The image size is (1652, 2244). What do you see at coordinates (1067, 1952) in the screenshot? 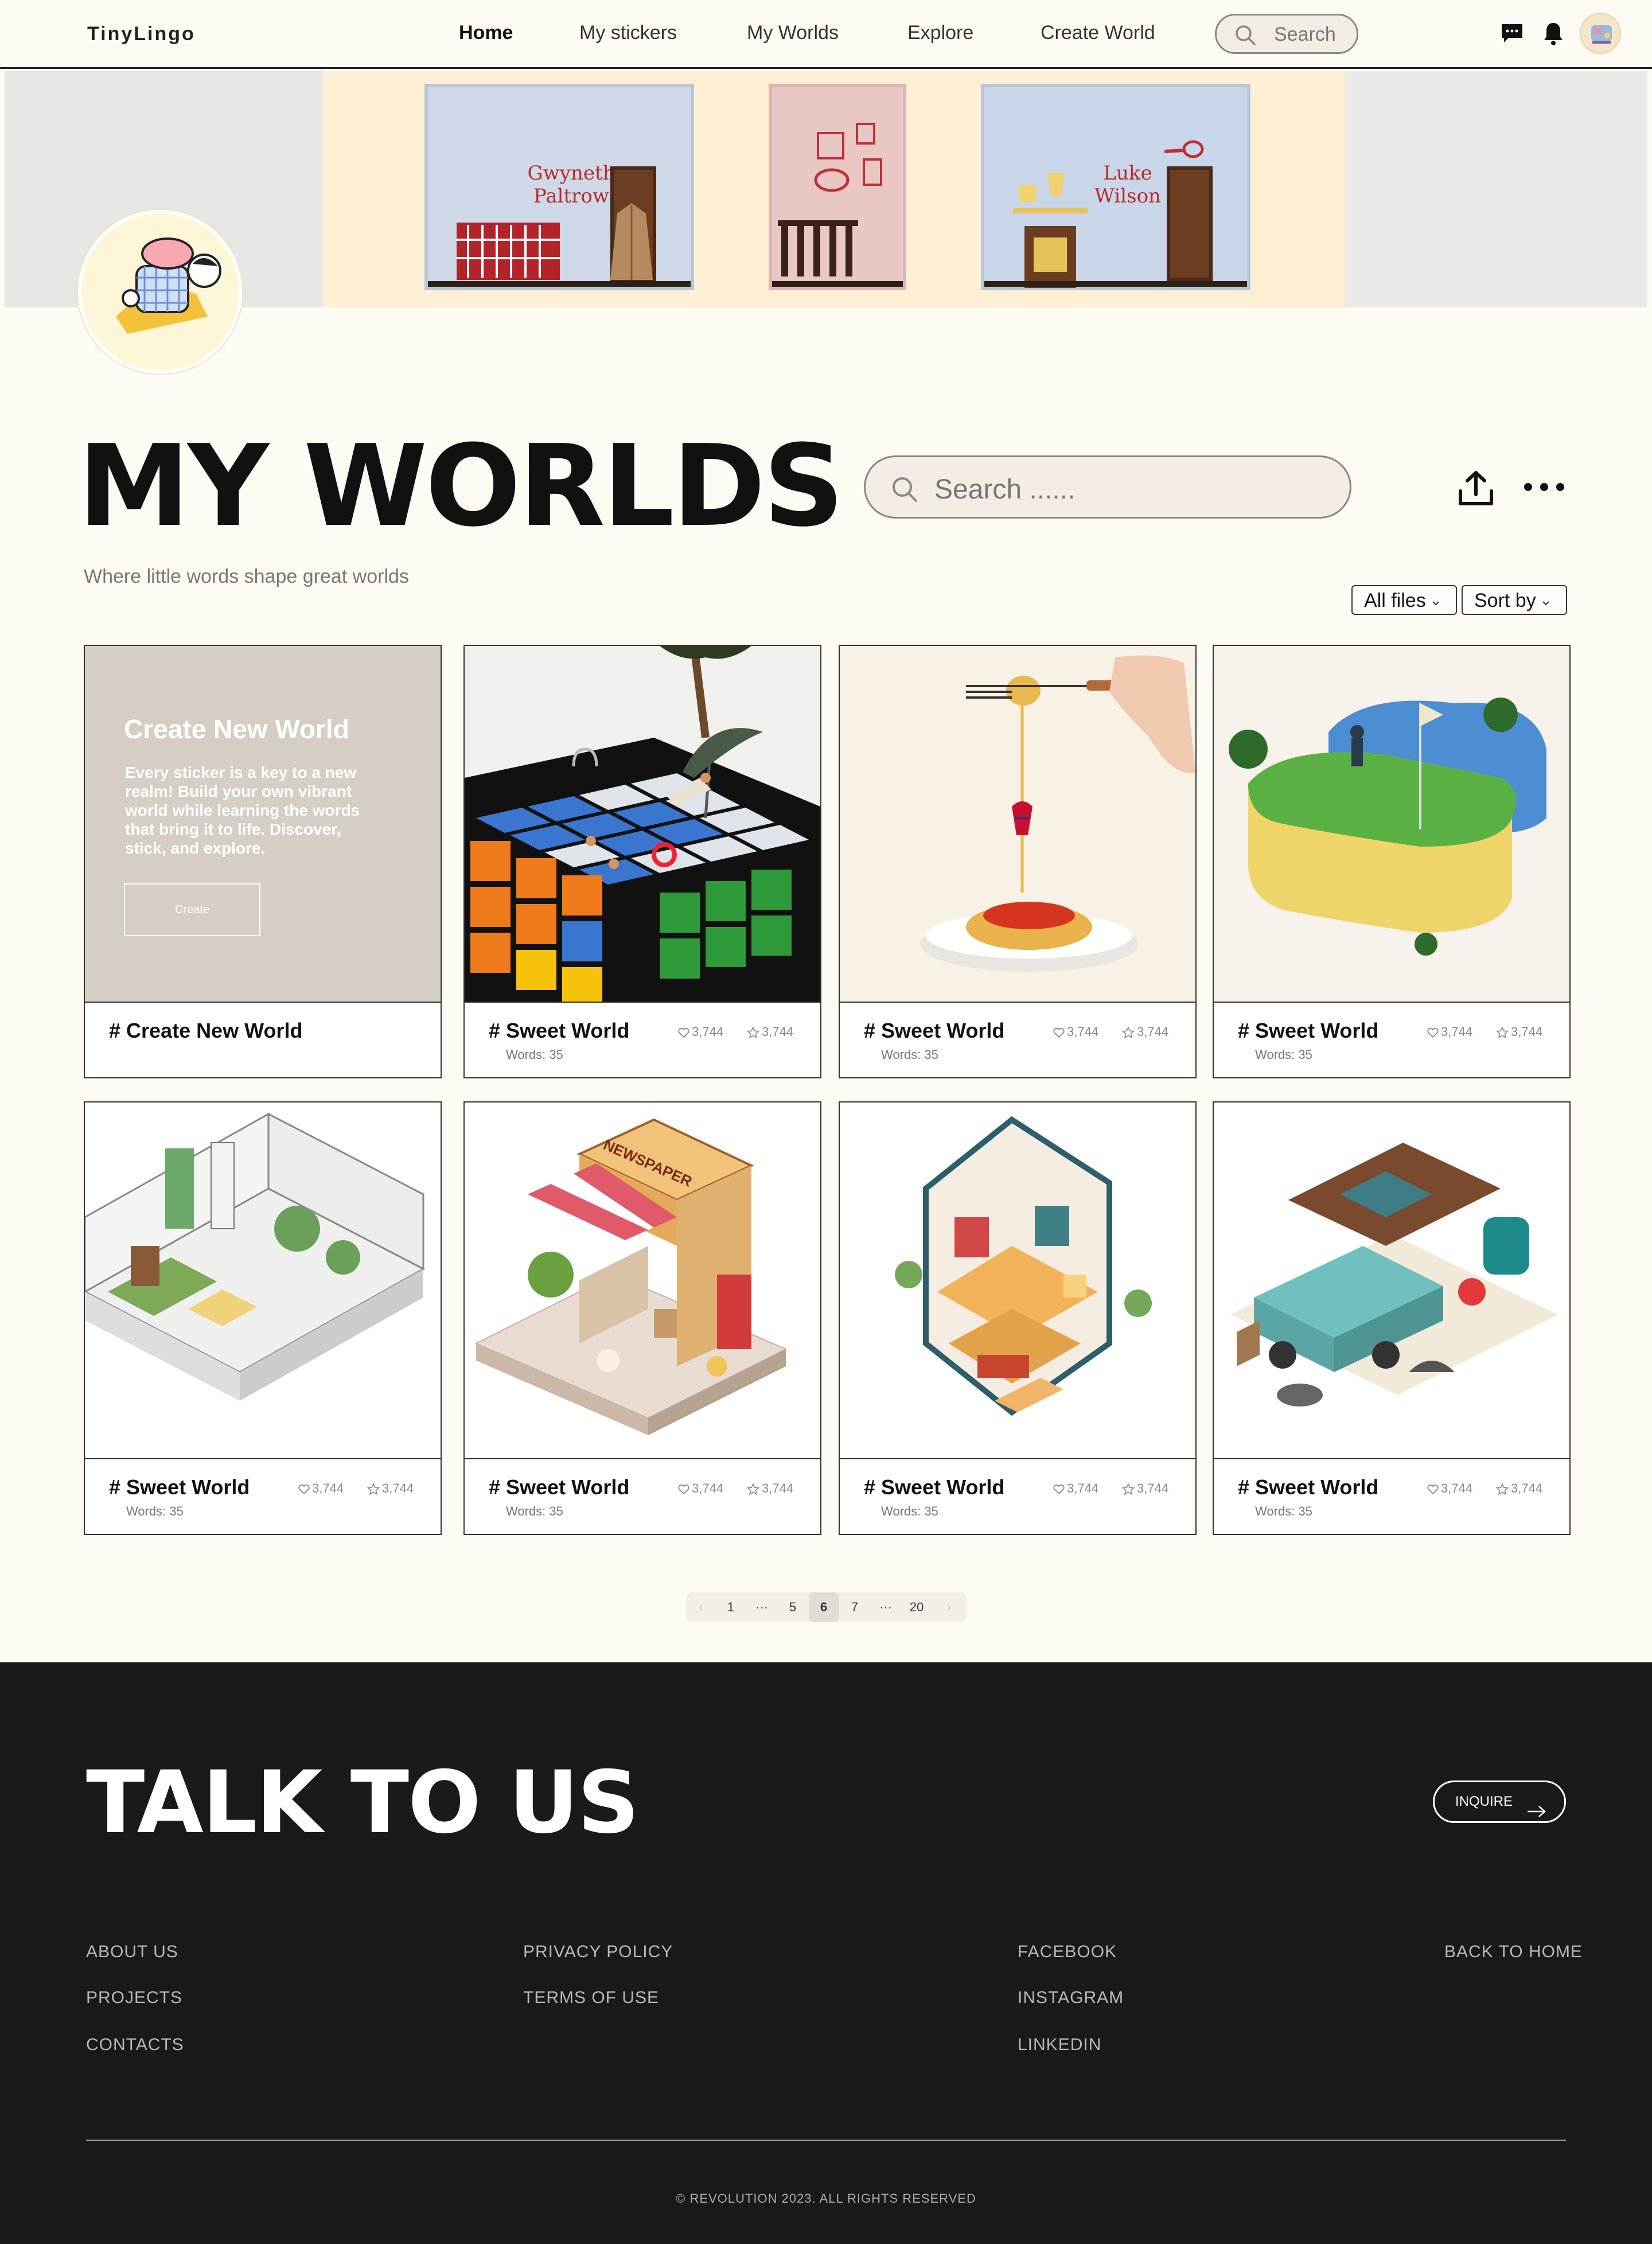
I see `footer-link-facebook: FACEBOOK` at bounding box center [1067, 1952].